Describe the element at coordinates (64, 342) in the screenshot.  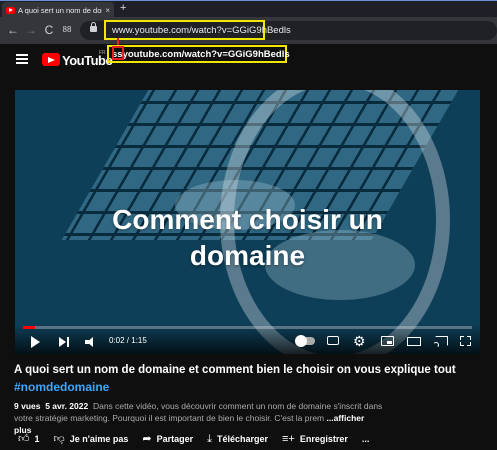
I see `next-icon` at that location.